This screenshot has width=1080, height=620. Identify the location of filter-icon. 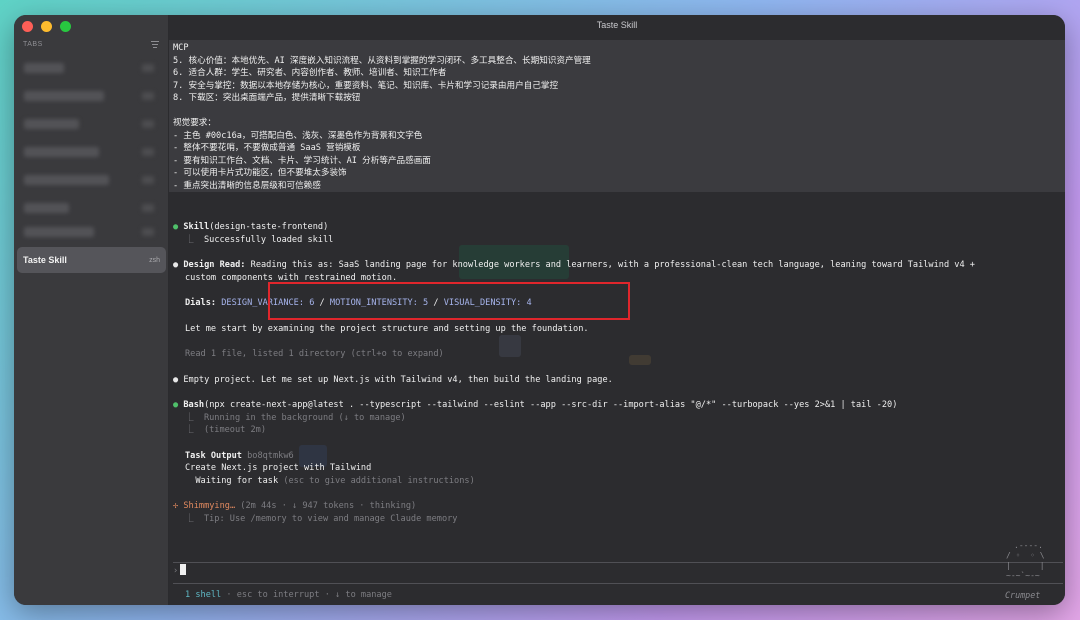
(155, 44).